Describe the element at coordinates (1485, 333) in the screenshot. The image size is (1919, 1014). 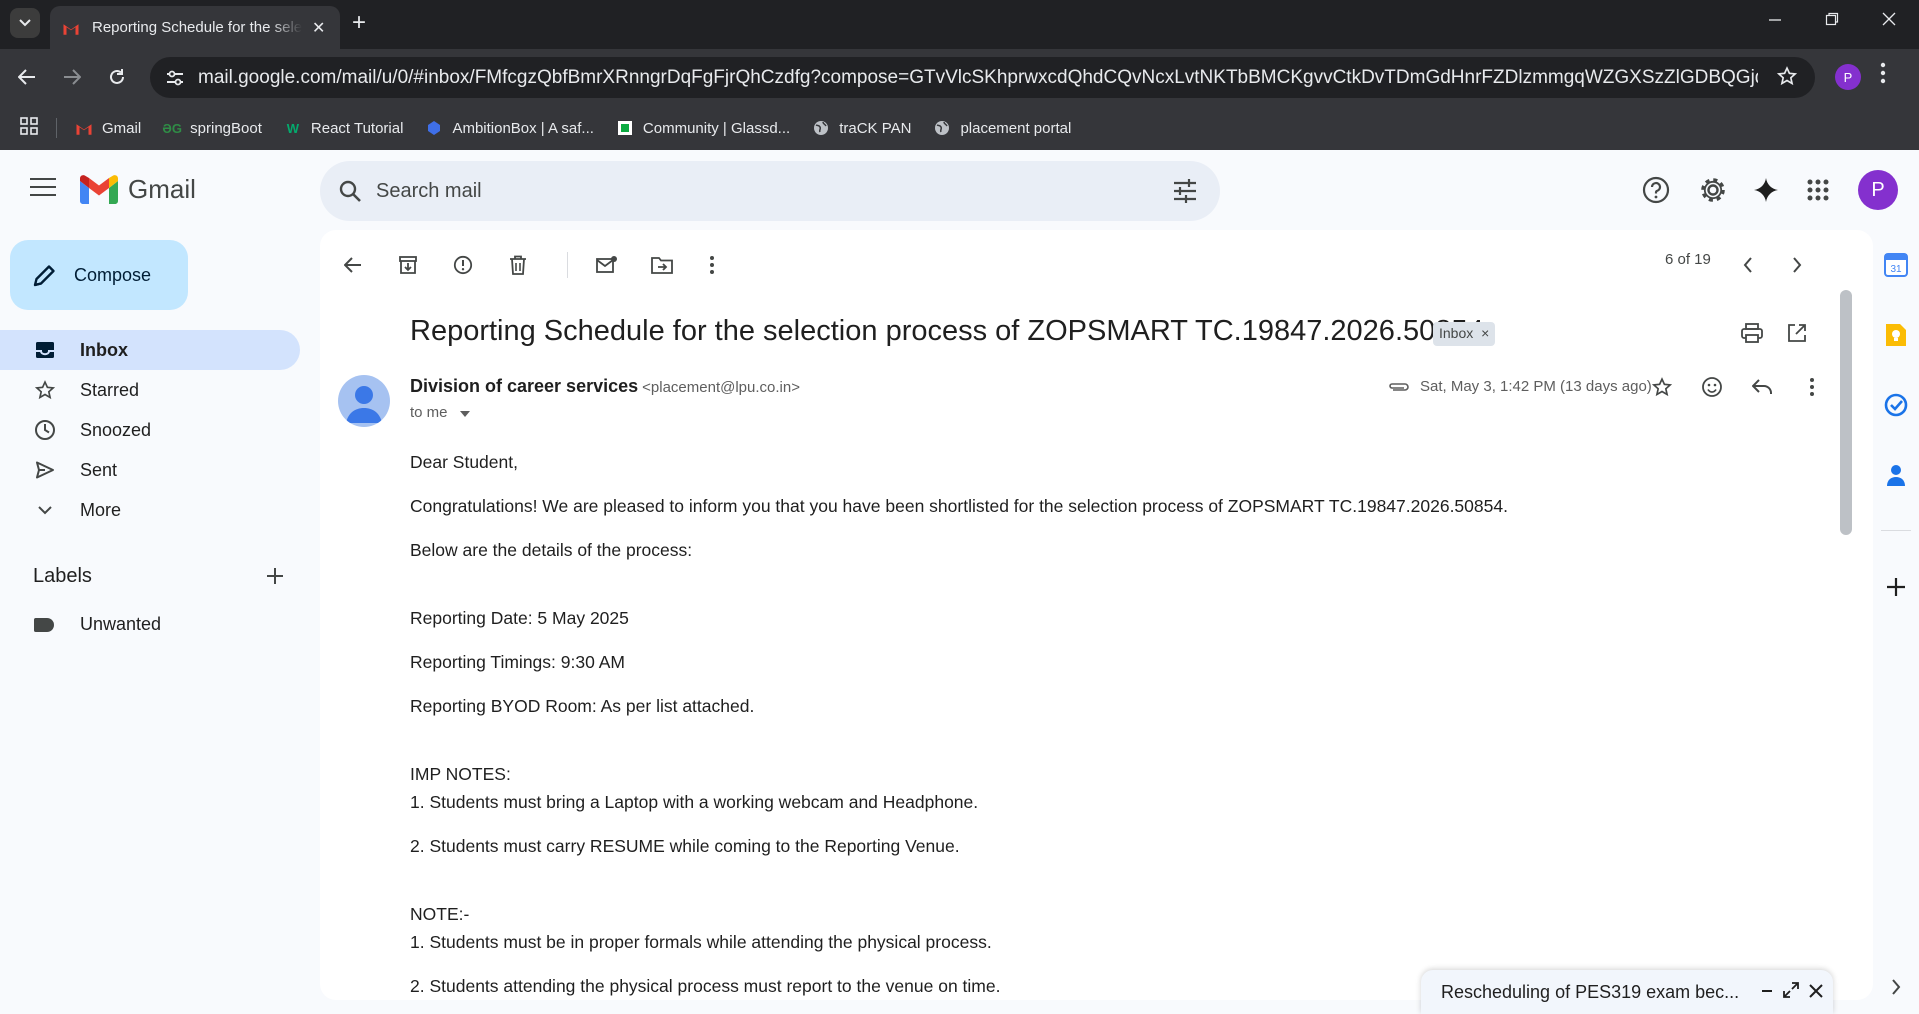
I see `remove-label-icon: ×` at that location.